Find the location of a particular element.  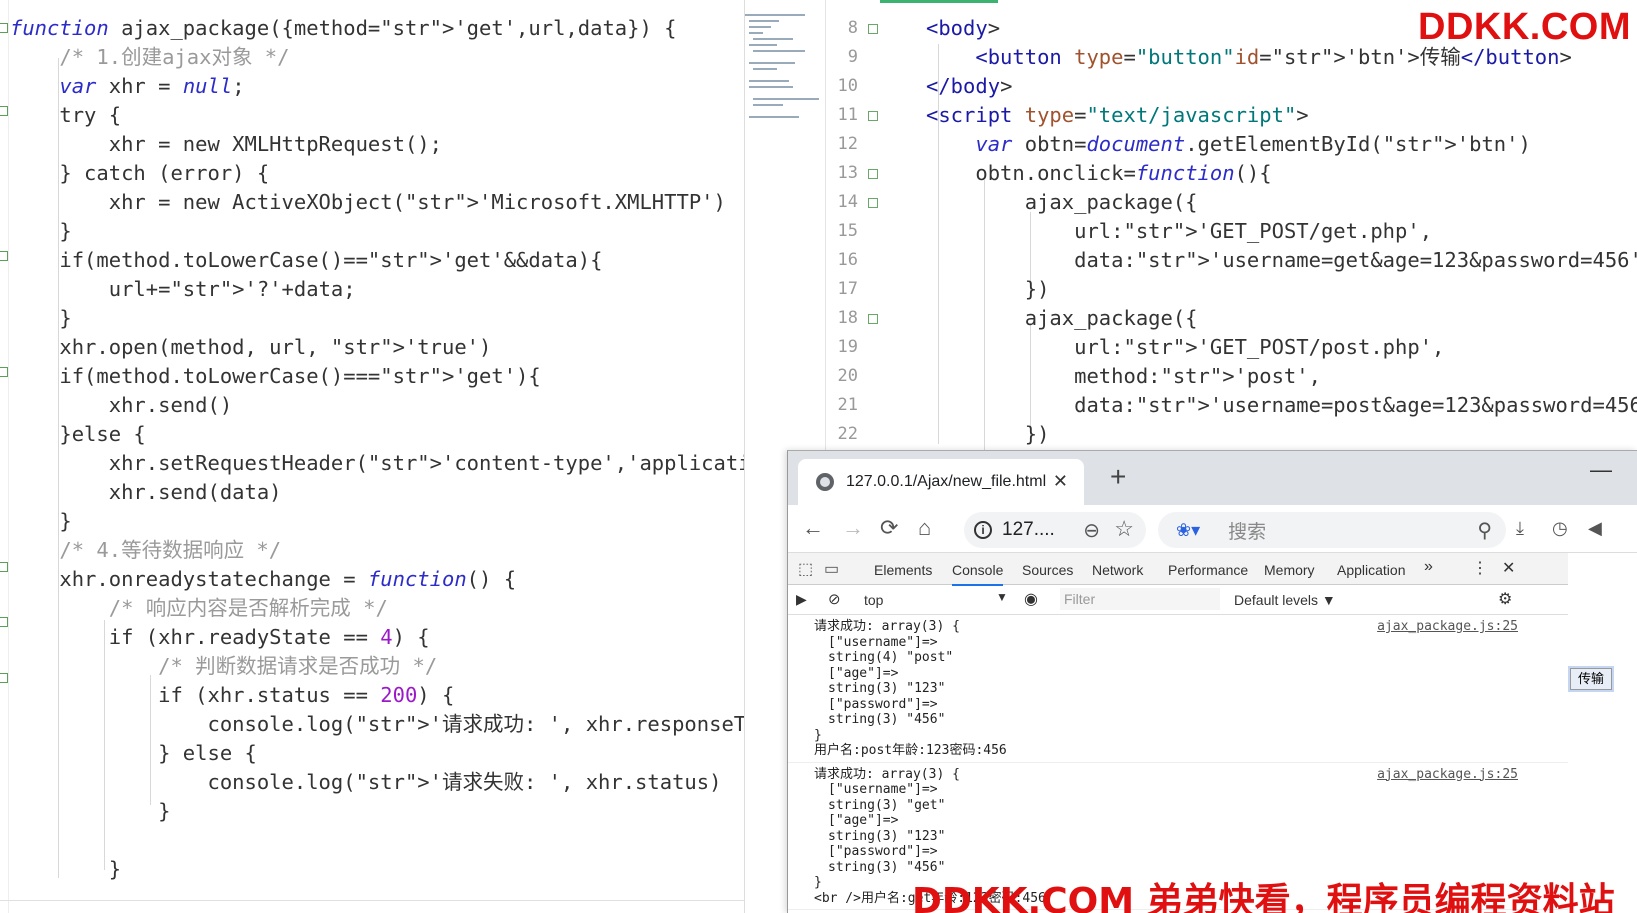

code-line: xhr.send() is located at coordinates (121, 405).